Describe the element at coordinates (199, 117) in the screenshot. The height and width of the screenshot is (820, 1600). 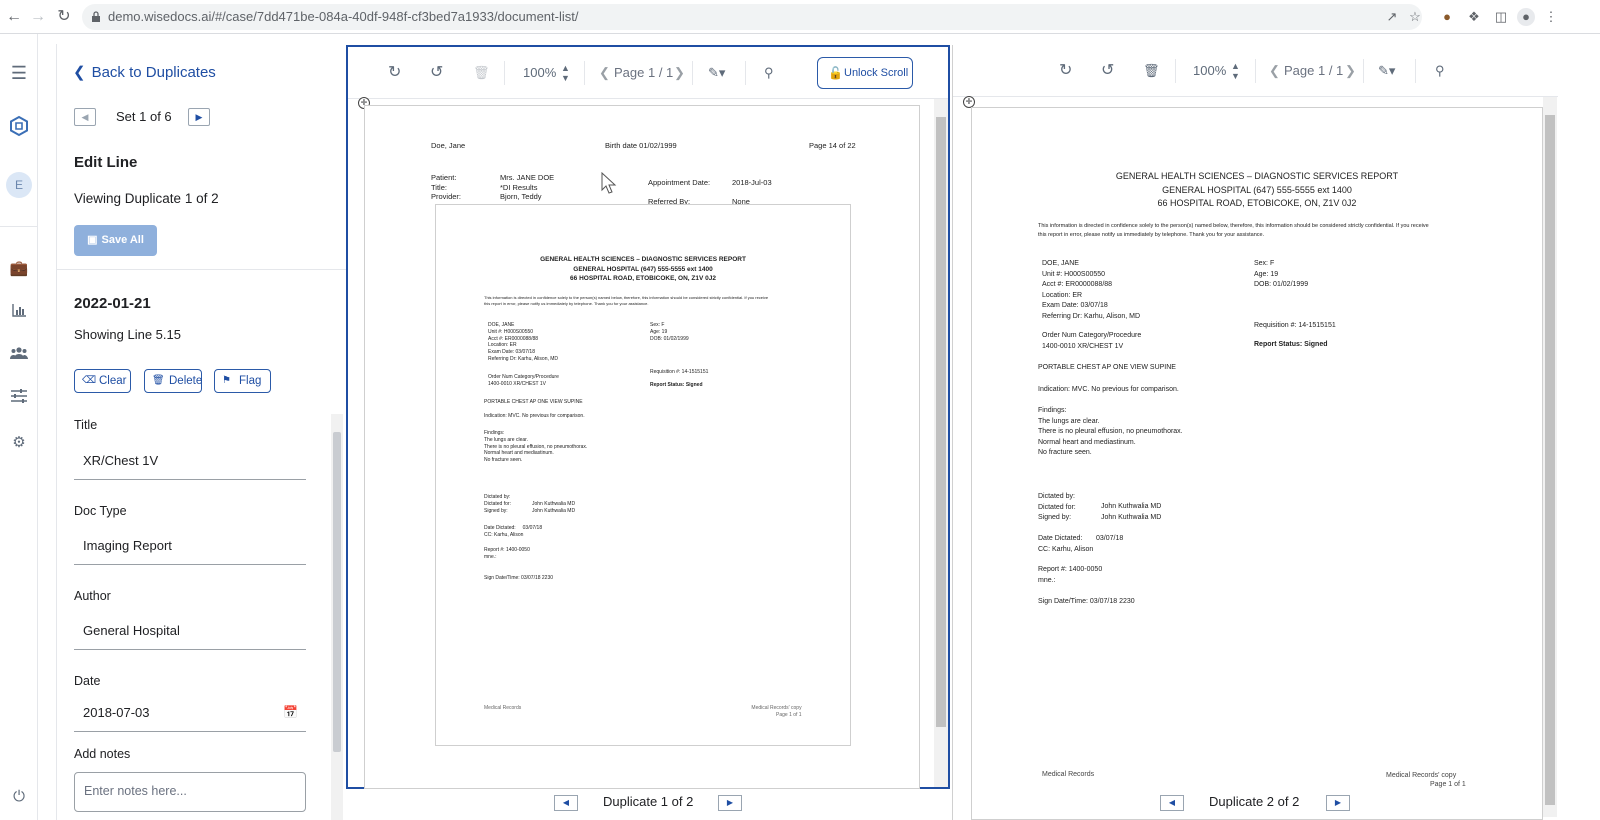
I see `next-set-button: ▶` at that location.